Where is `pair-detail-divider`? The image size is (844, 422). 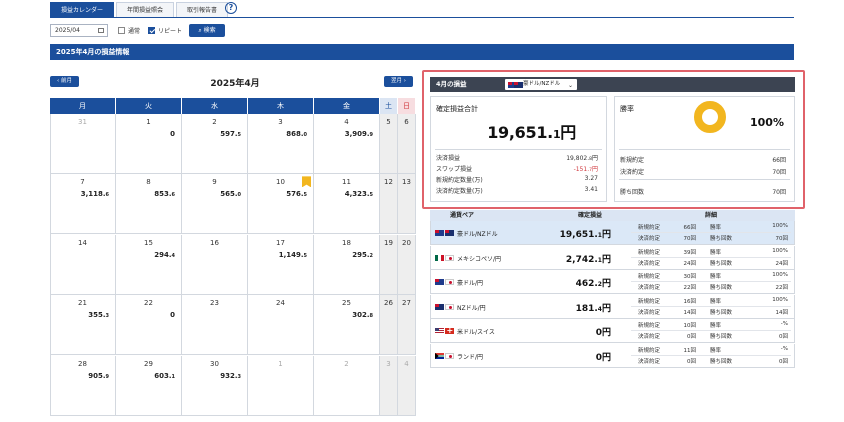
pair-detail-divider is located at coordinates (711, 306).